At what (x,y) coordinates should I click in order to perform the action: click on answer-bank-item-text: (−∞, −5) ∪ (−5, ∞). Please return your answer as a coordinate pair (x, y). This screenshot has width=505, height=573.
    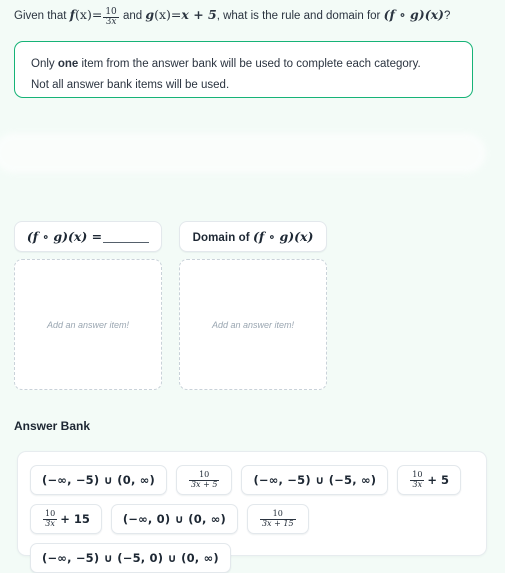
    Looking at the image, I should click on (315, 480).